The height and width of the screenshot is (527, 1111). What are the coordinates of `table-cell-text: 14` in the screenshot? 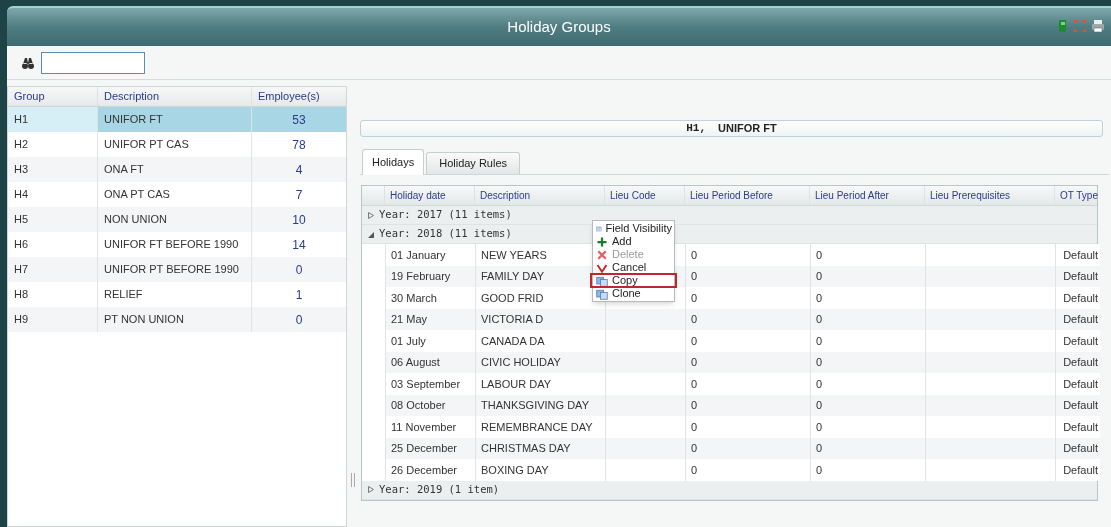 It's located at (299, 245).